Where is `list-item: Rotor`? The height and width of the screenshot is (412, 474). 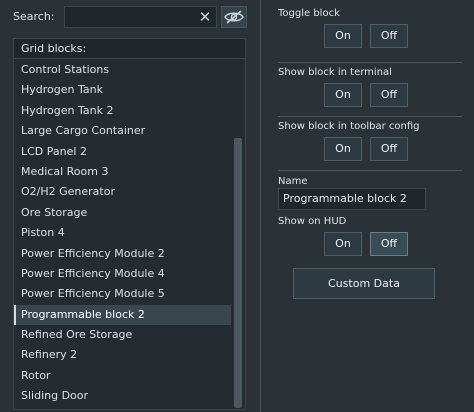 list-item: Rotor is located at coordinates (122, 376).